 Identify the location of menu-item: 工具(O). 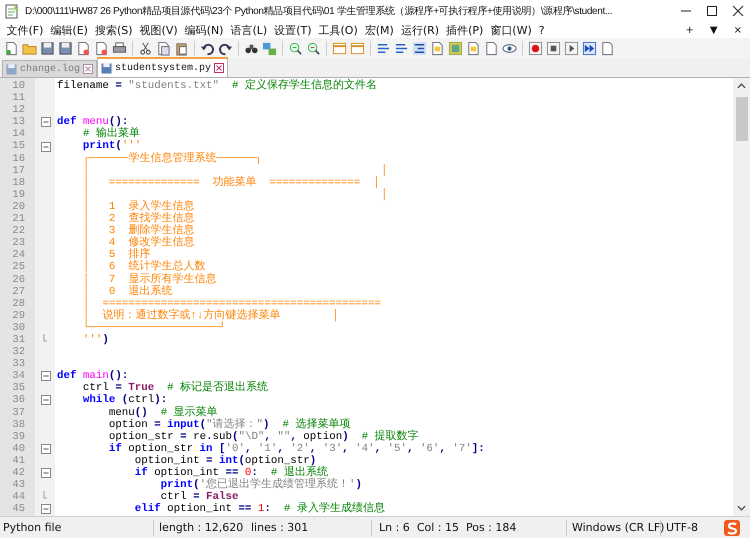
(338, 30).